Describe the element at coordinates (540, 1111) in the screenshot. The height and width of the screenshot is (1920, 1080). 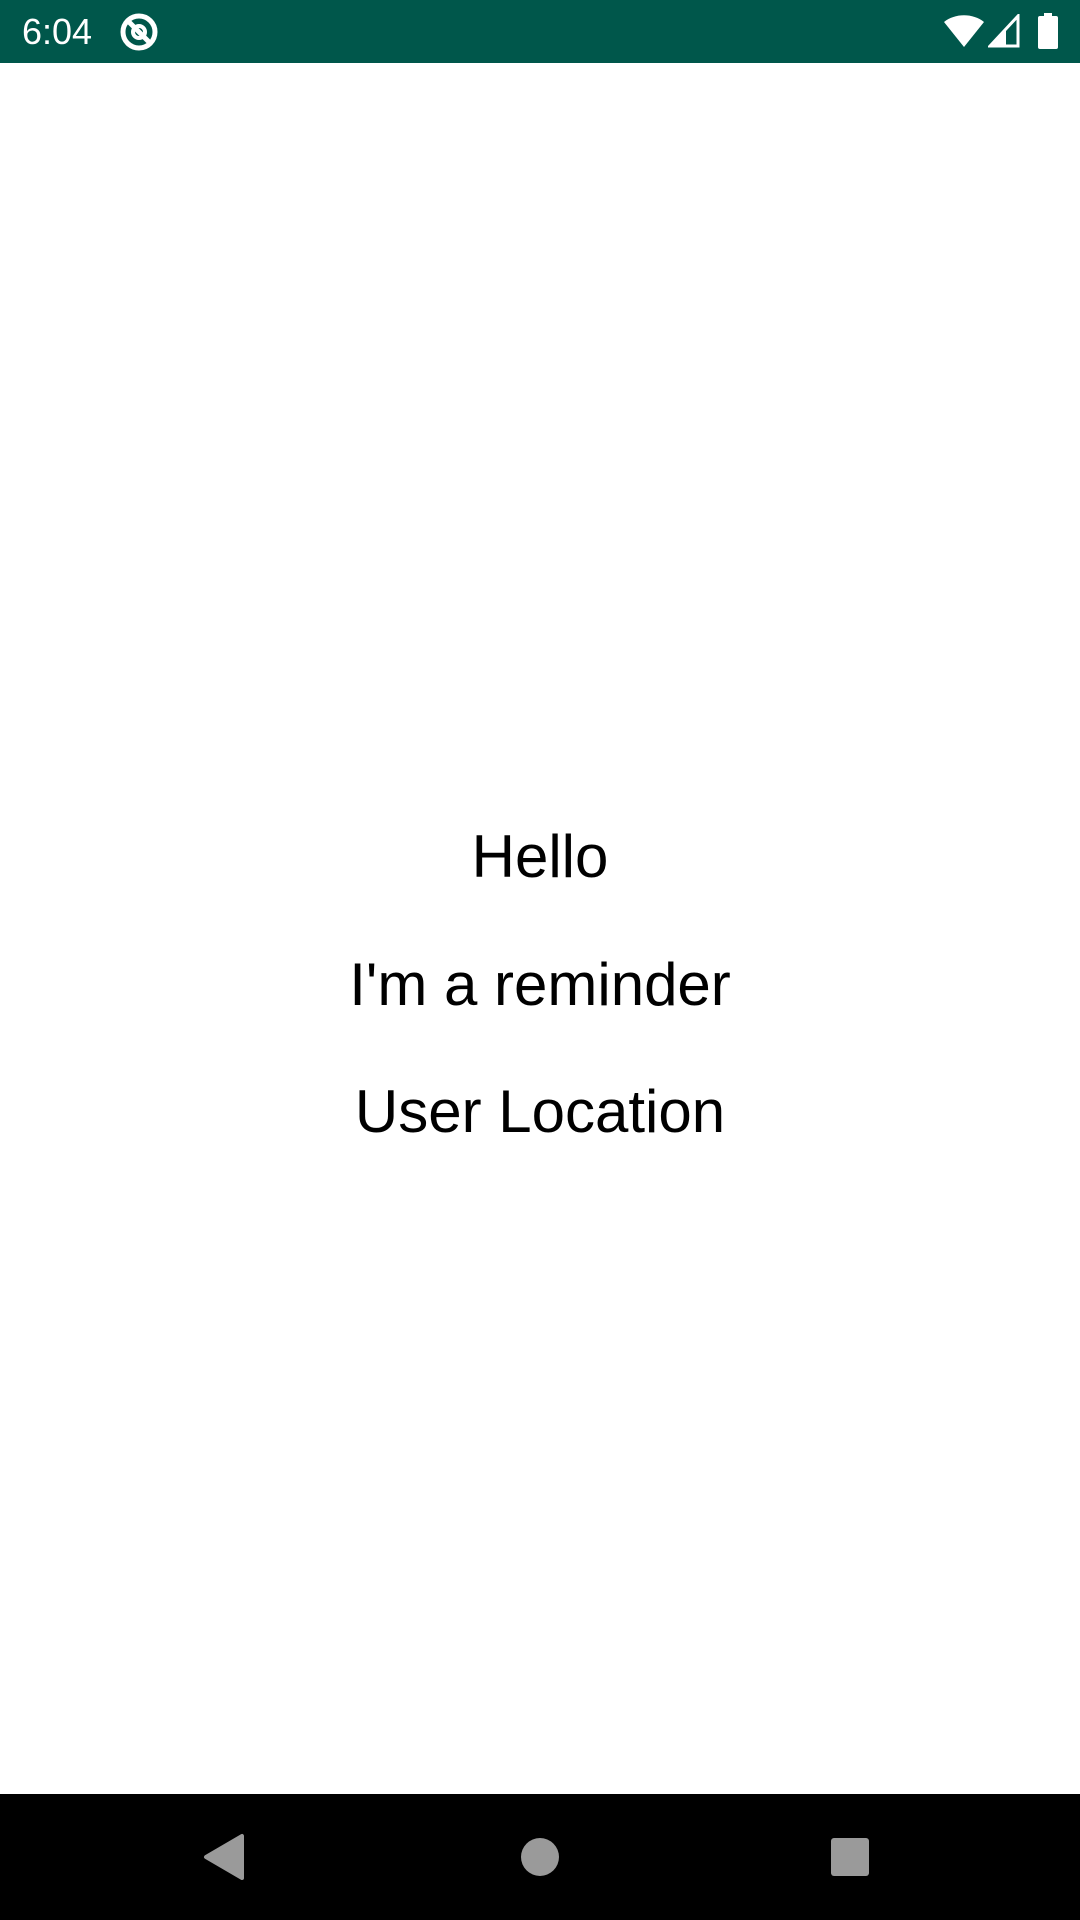
I see `user-location-text: User Location` at that location.